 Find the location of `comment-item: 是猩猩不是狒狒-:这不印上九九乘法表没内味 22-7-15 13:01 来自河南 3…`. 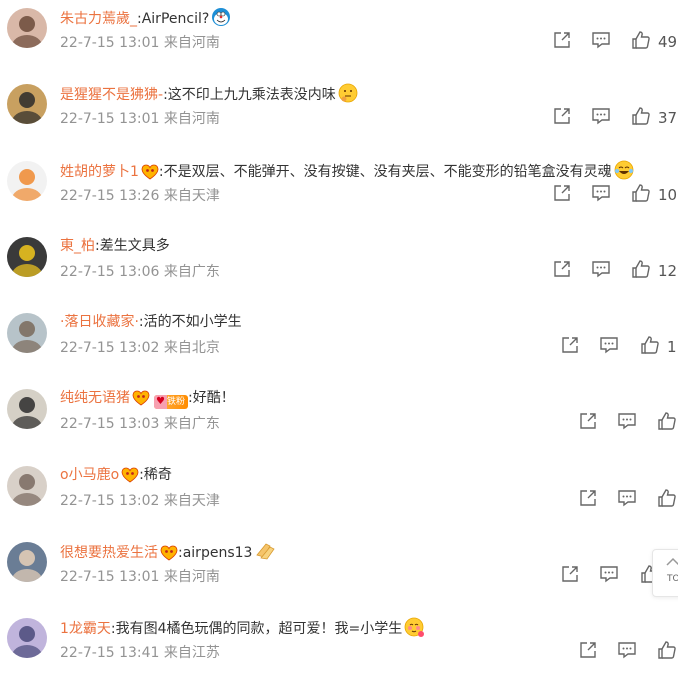

comment-item: 是猩猩不是狒狒-:这不印上九九乘法表没内味 22-7-15 13:01 来自河南 3… is located at coordinates (339, 116).